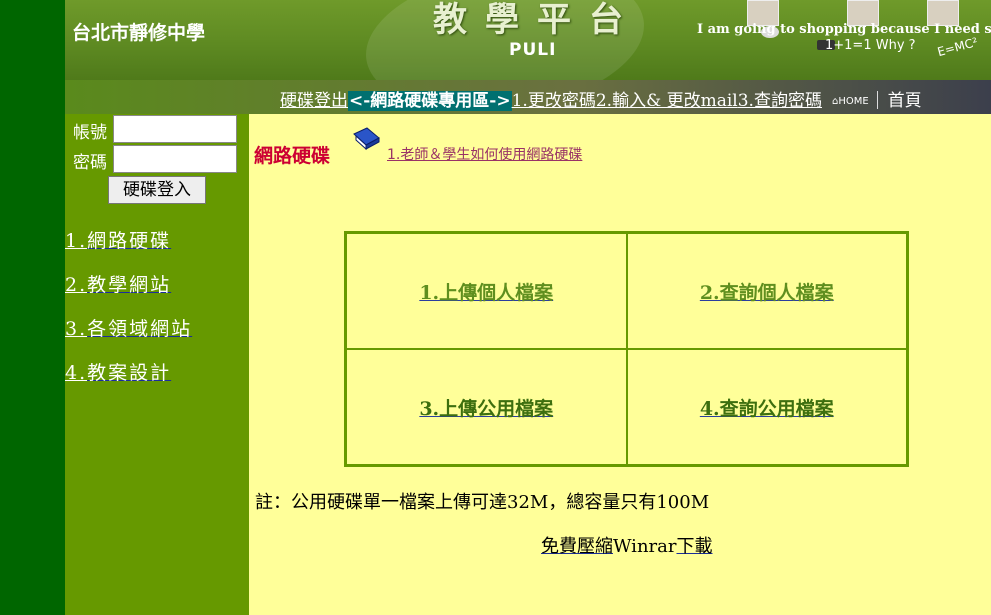 This screenshot has height=615, width=991. What do you see at coordinates (175, 129) in the screenshot?
I see `account-input` at bounding box center [175, 129].